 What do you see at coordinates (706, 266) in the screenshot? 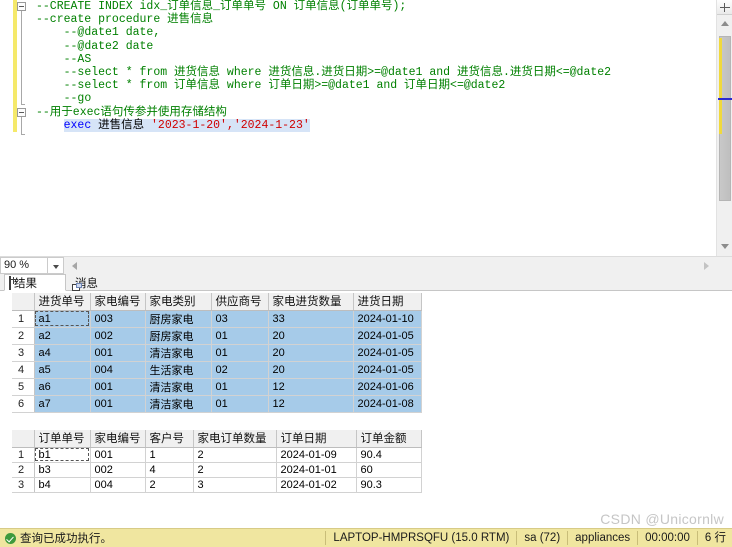
I see `hscroll-right-arrow-icon` at bounding box center [706, 266].